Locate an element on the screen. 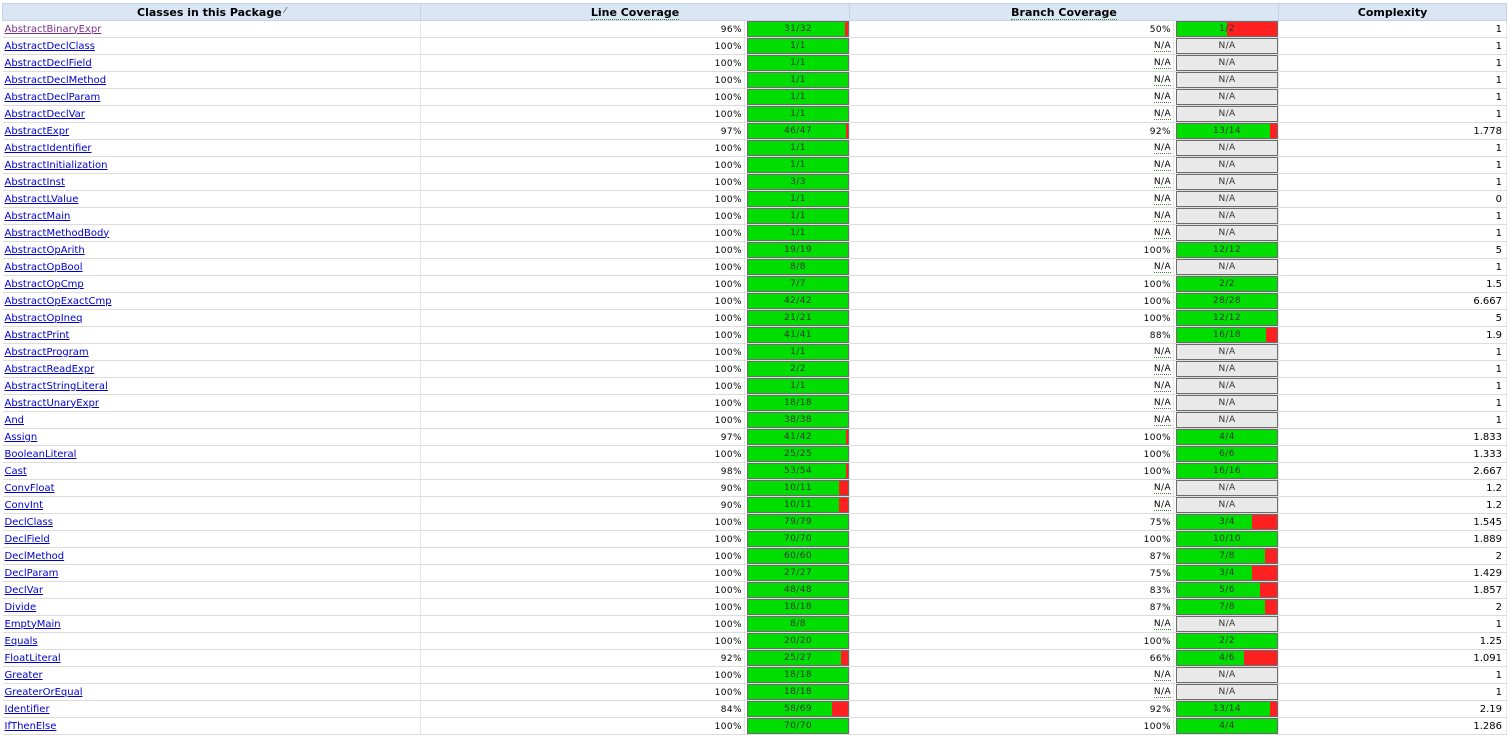 The height and width of the screenshot is (753, 1508). class-link: GreaterOrEqual is located at coordinates (44, 692).